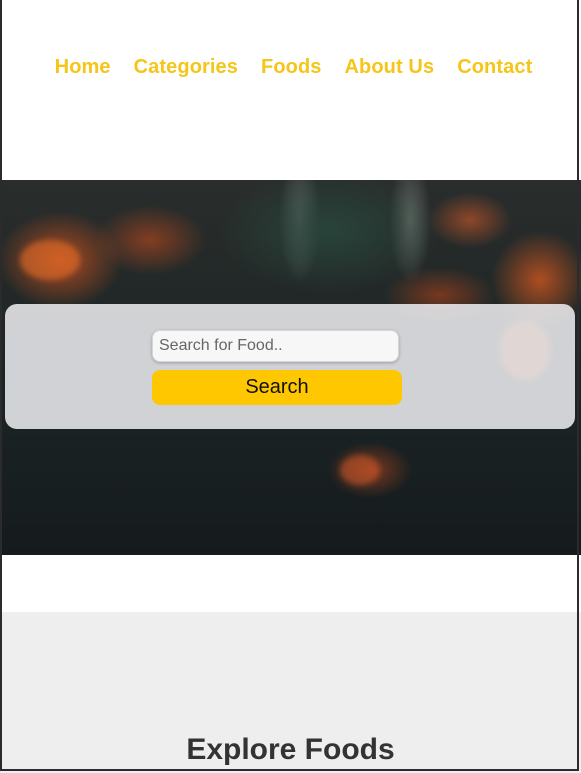  I want to click on search-button: Search, so click(277, 387).